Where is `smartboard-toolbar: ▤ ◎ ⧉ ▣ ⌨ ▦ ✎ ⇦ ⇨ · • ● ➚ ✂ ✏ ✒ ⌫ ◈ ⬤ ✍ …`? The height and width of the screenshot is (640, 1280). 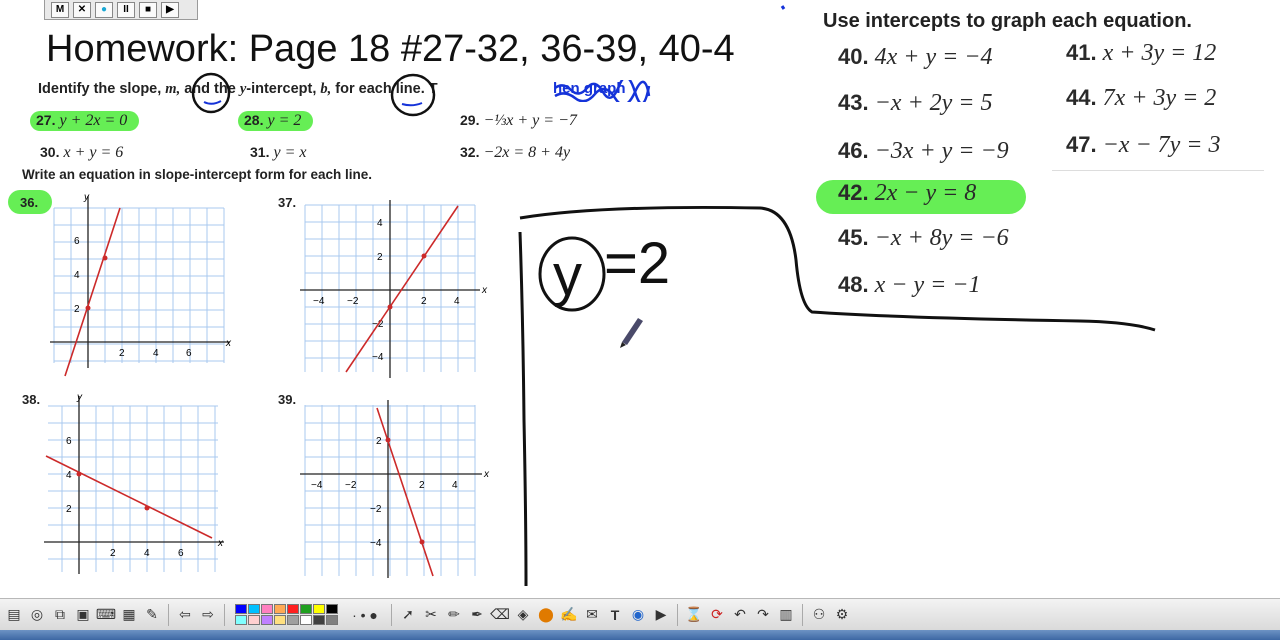 smartboard-toolbar: ▤ ◎ ⧉ ▣ ⌨ ▦ ✎ ⇦ ⇨ · • ● ➚ ✂ ✏ ✒ ⌫ ◈ ⬤ ✍ … is located at coordinates (640, 614).